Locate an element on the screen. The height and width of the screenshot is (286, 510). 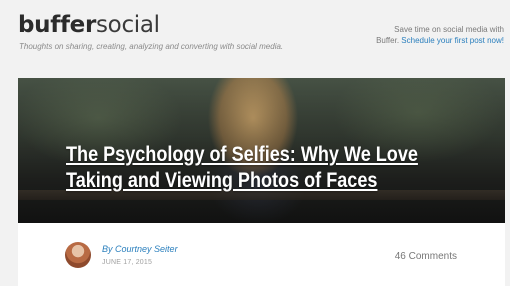
author-name-link: Courtney Seiter is located at coordinates (146, 249).